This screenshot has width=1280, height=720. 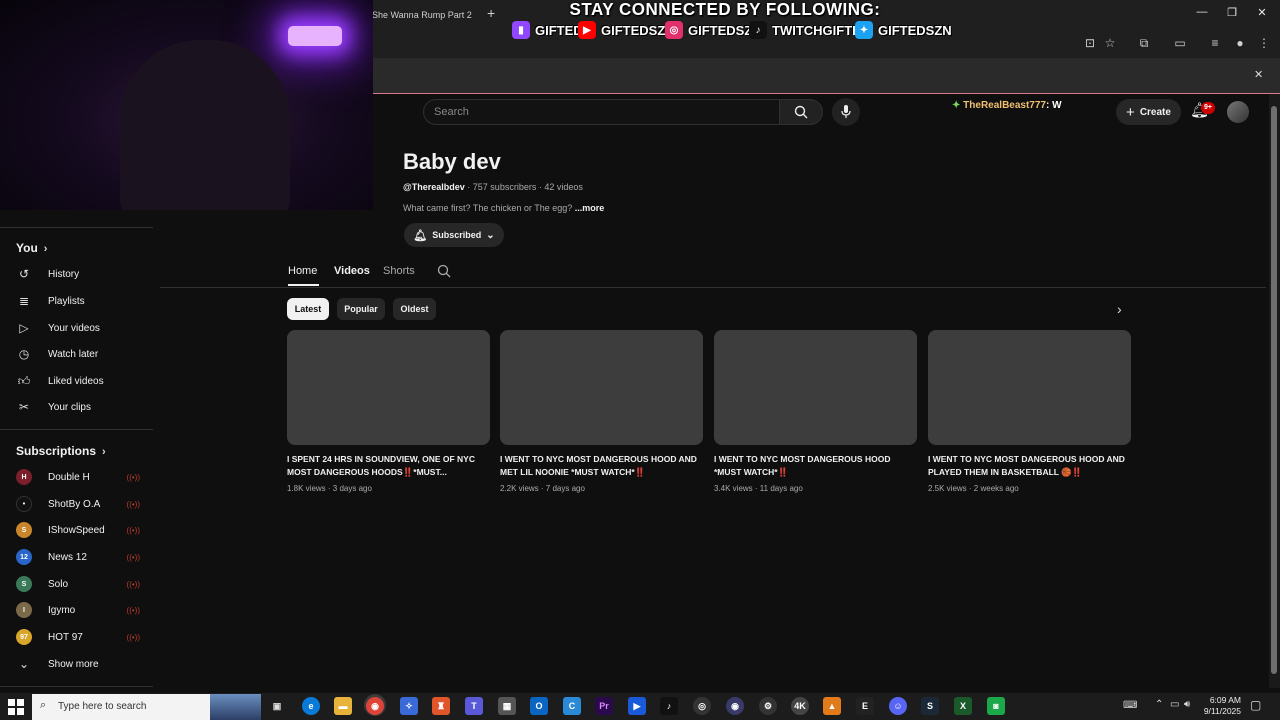 What do you see at coordinates (865, 706) in the screenshot?
I see `epic-games-icon: E` at bounding box center [865, 706].